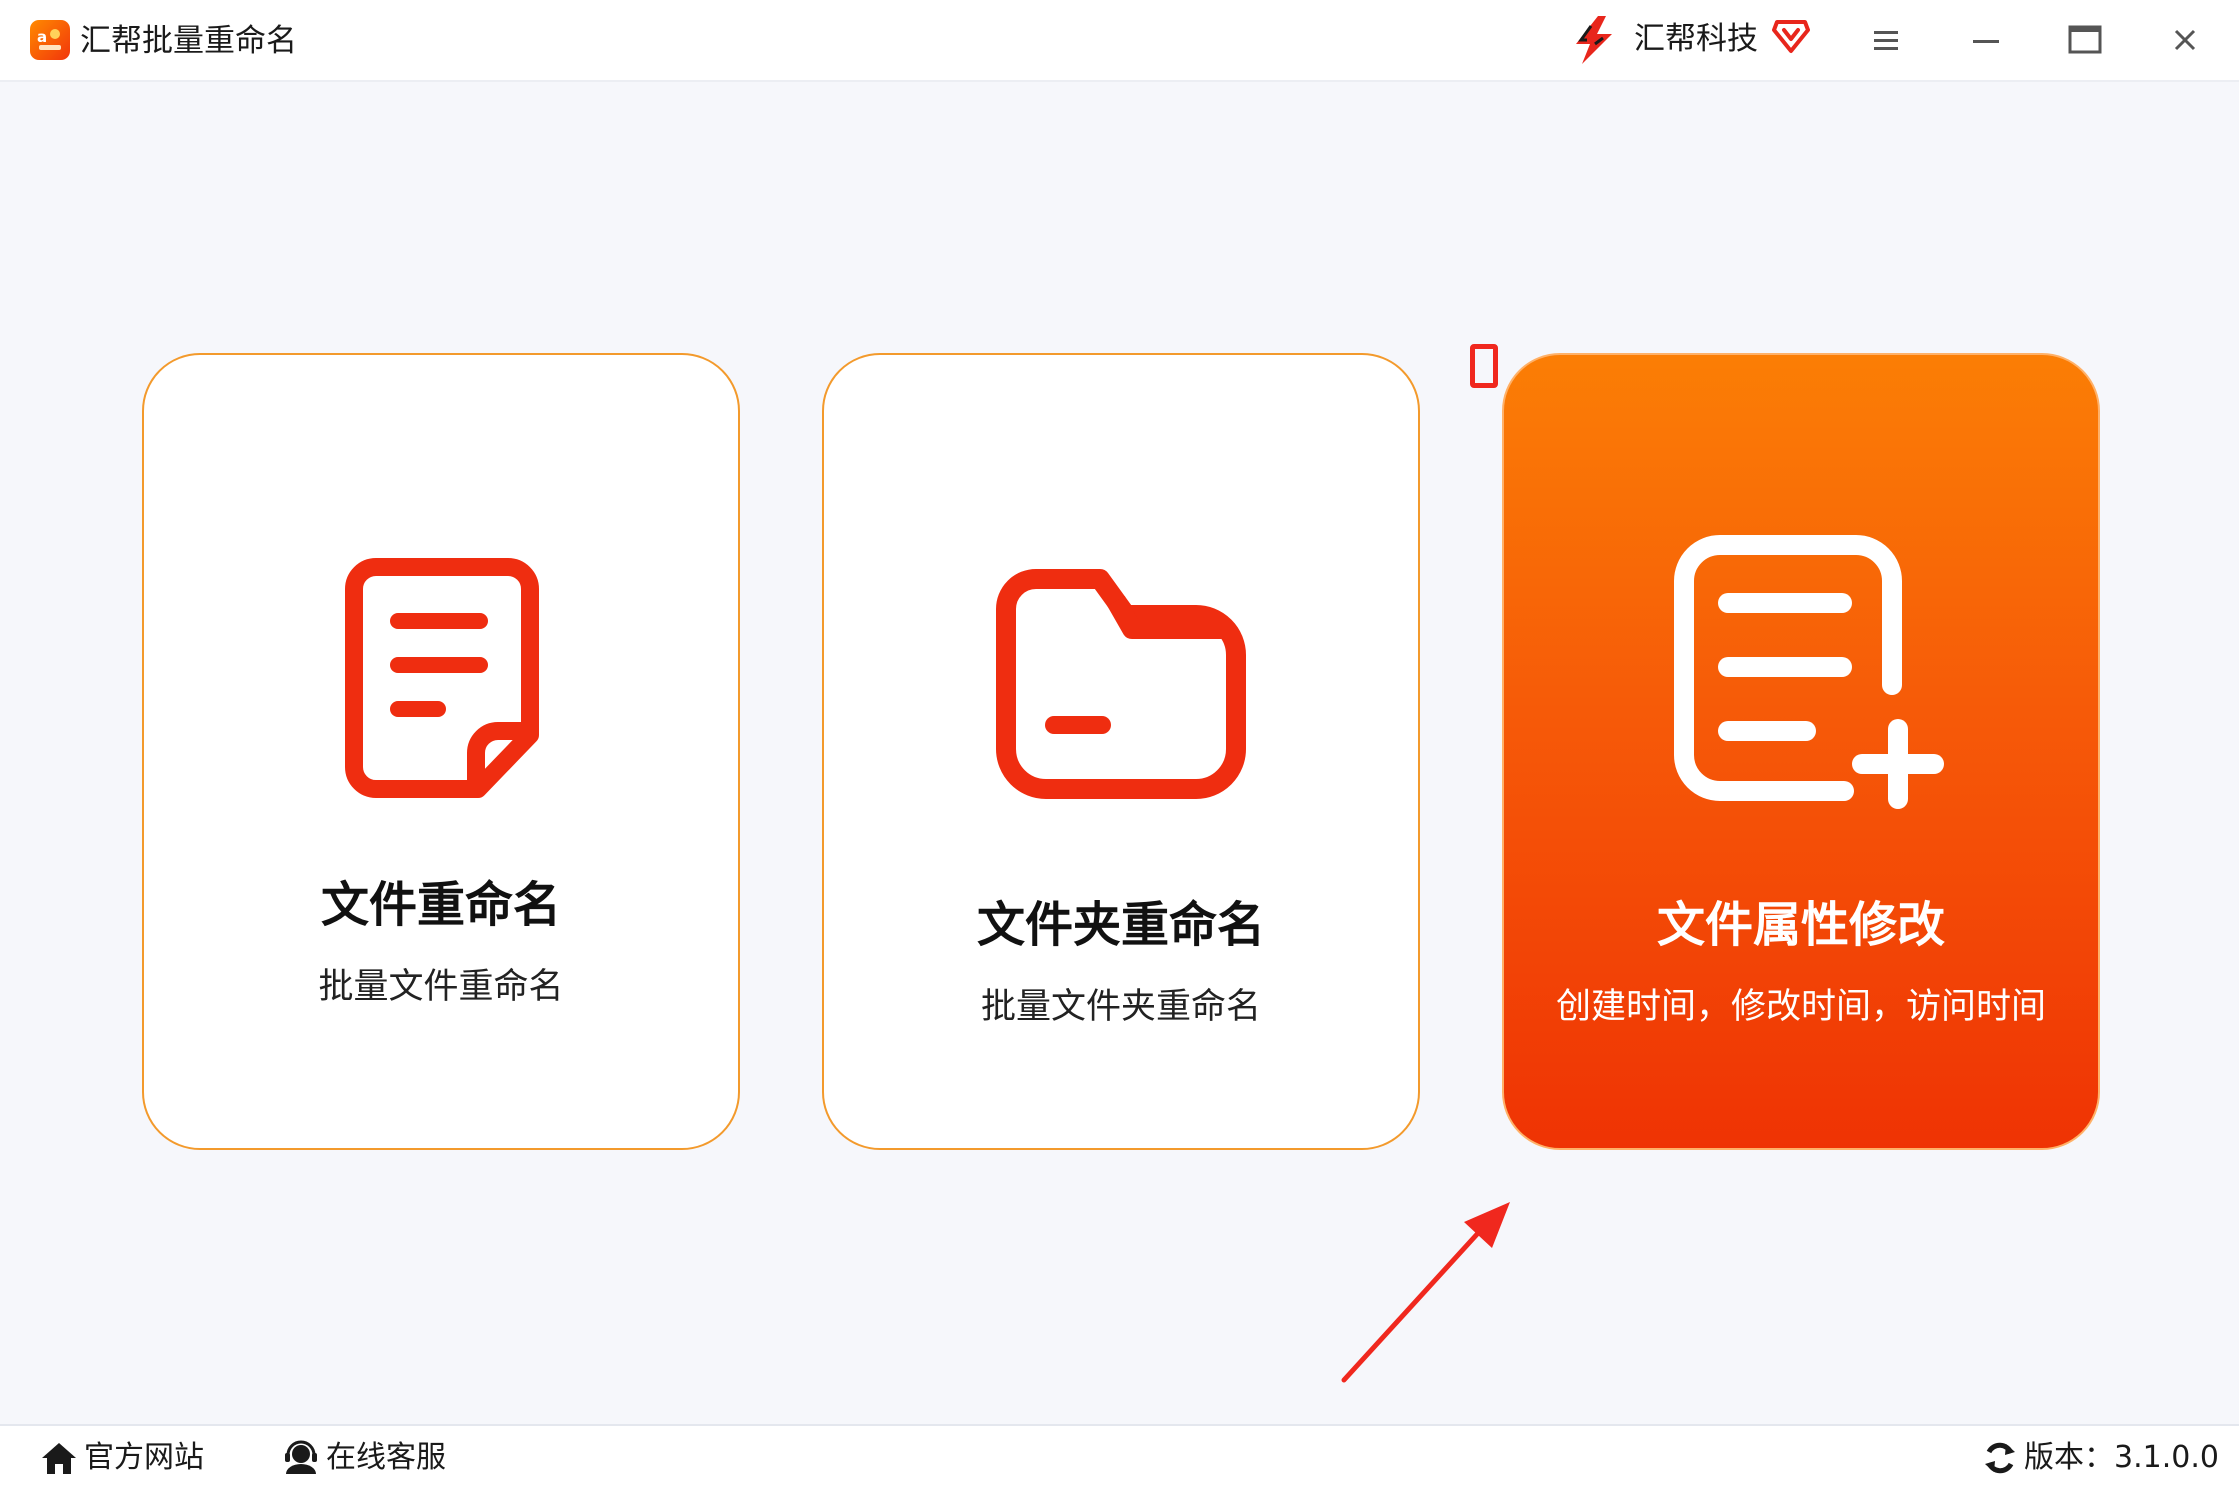 This screenshot has width=2239, height=1489. I want to click on file-attribute-card: 文件属性修改 创建时间，修改时间，访问时间, so click(1801, 751).